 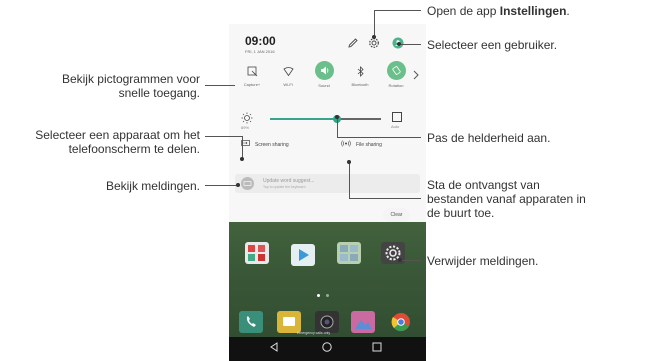 What do you see at coordinates (257, 253) in the screenshot?
I see `google-folder-icon` at bounding box center [257, 253].